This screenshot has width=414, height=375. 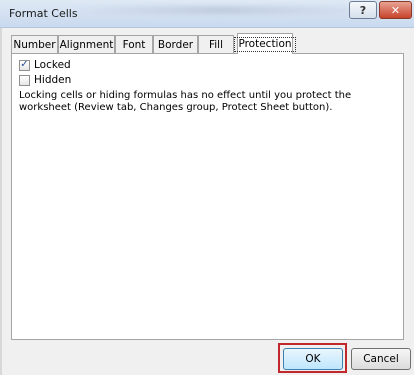 I want to click on tab-label: Font, so click(x=134, y=44).